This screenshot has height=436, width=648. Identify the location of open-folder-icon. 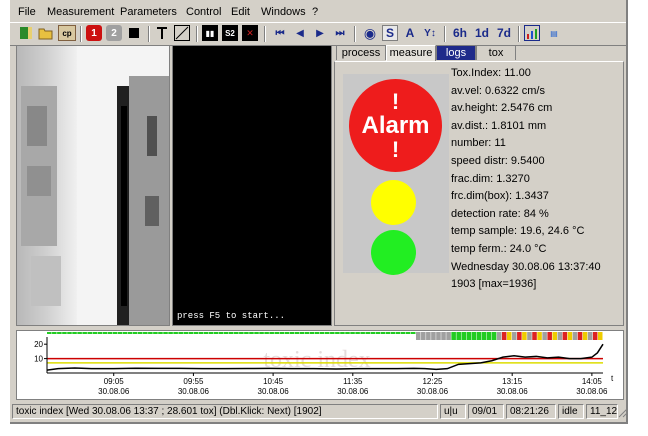
(46, 33).